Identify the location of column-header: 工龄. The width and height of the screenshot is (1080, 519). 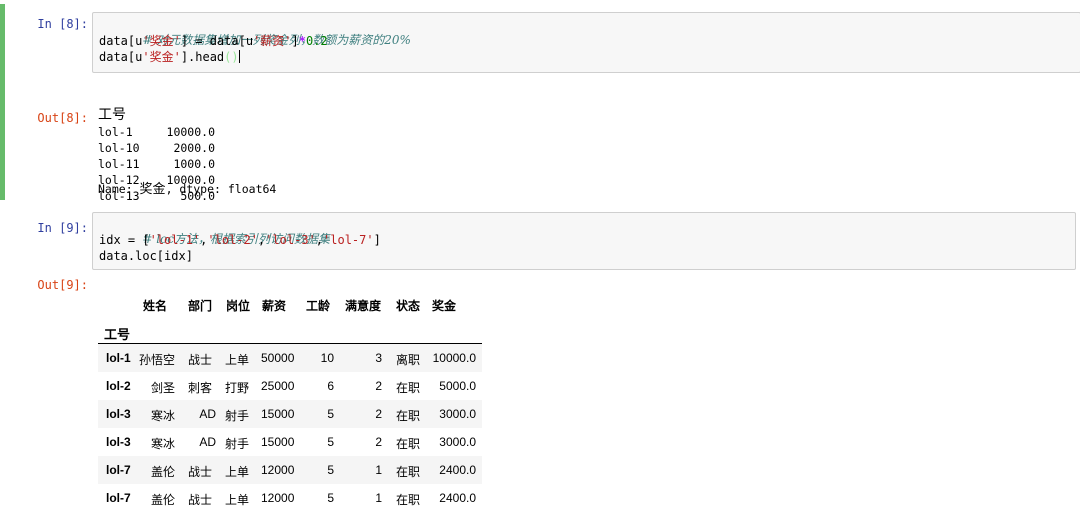
(318, 306).